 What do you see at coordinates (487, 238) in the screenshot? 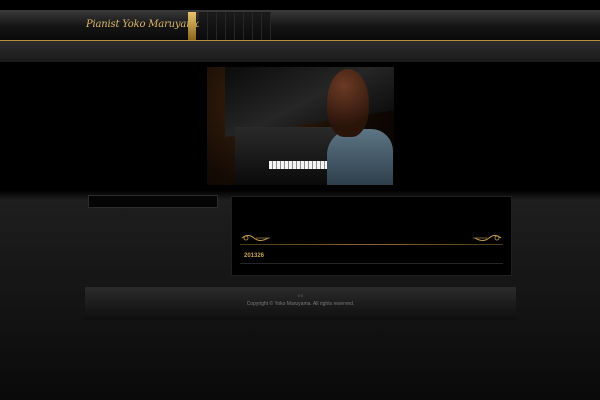
I see `ornament-right-icon` at bounding box center [487, 238].